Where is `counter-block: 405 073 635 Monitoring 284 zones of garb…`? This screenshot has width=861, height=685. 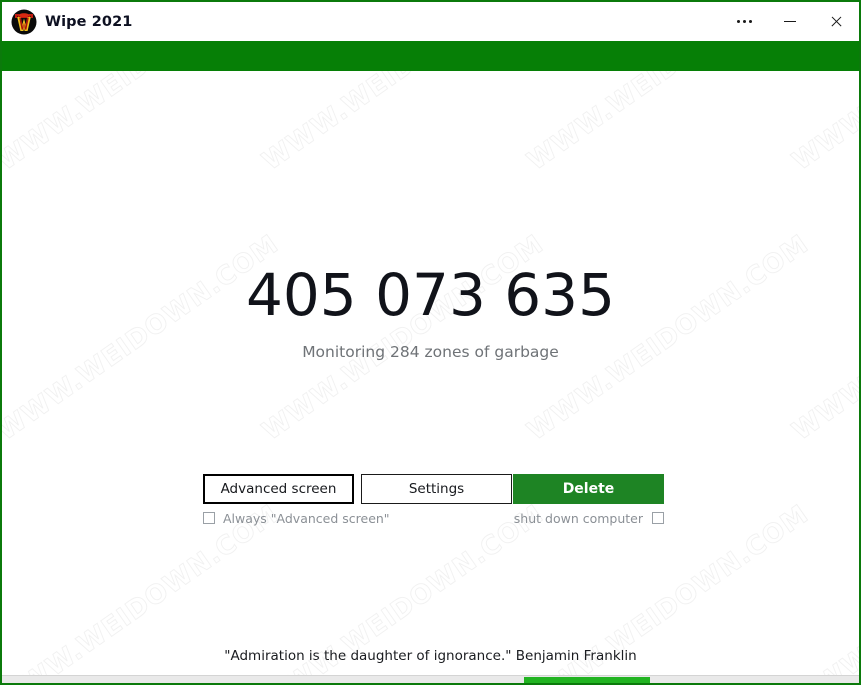 counter-block: 405 073 635 Monitoring 284 zones of garb… is located at coordinates (430, 313).